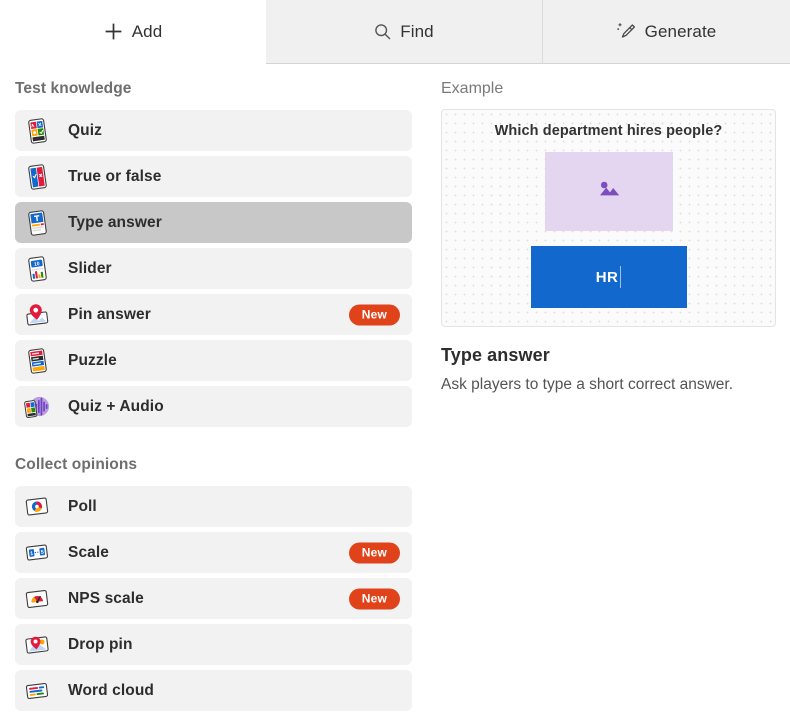 The image size is (790, 725). I want to click on quiz-card-icon, so click(37, 131).